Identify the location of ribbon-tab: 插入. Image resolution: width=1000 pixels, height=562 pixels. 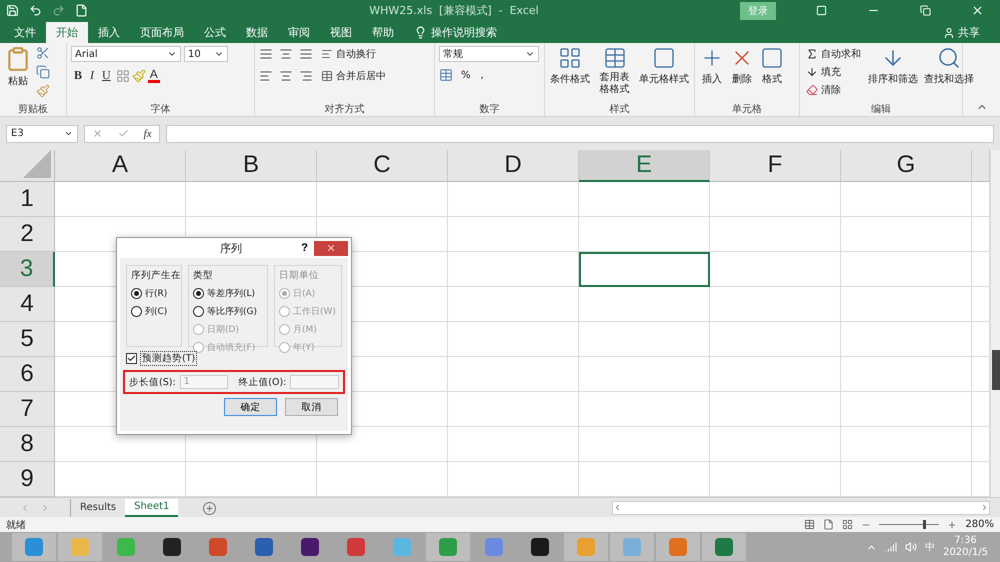
(109, 33).